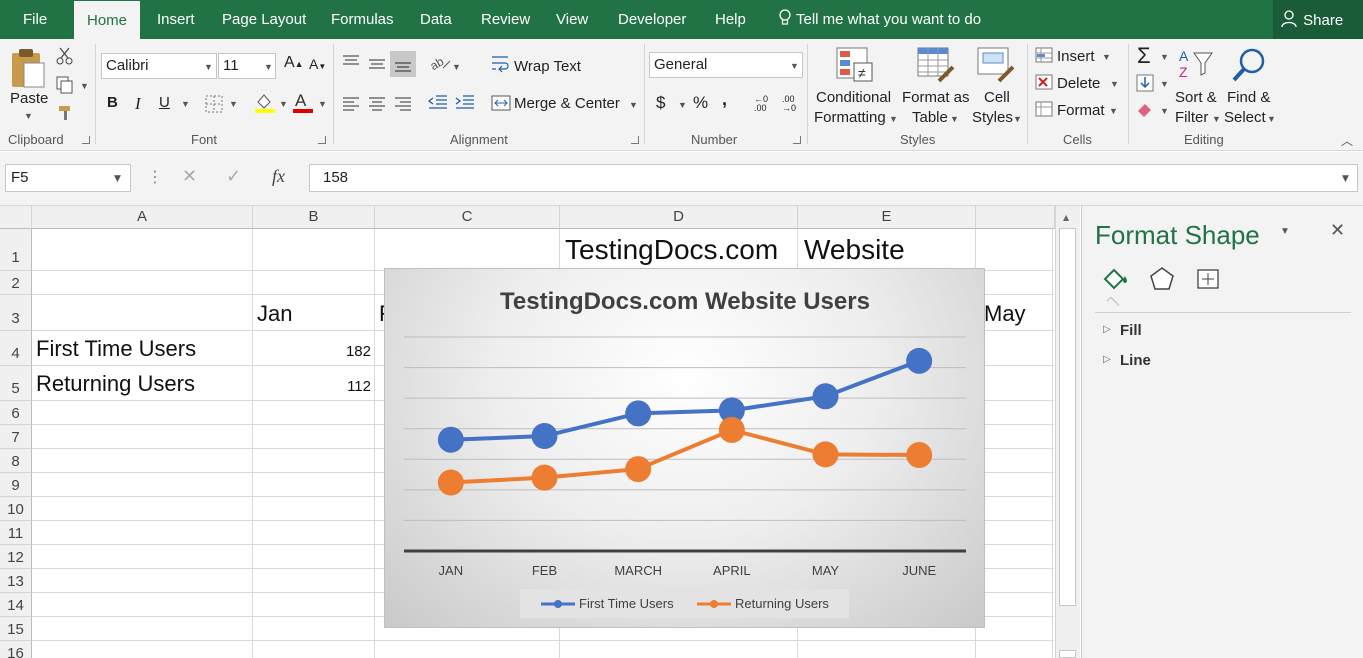 This screenshot has width=1363, height=658. Describe the element at coordinates (1015, 217) in the screenshot. I see `column-header-f` at that location.